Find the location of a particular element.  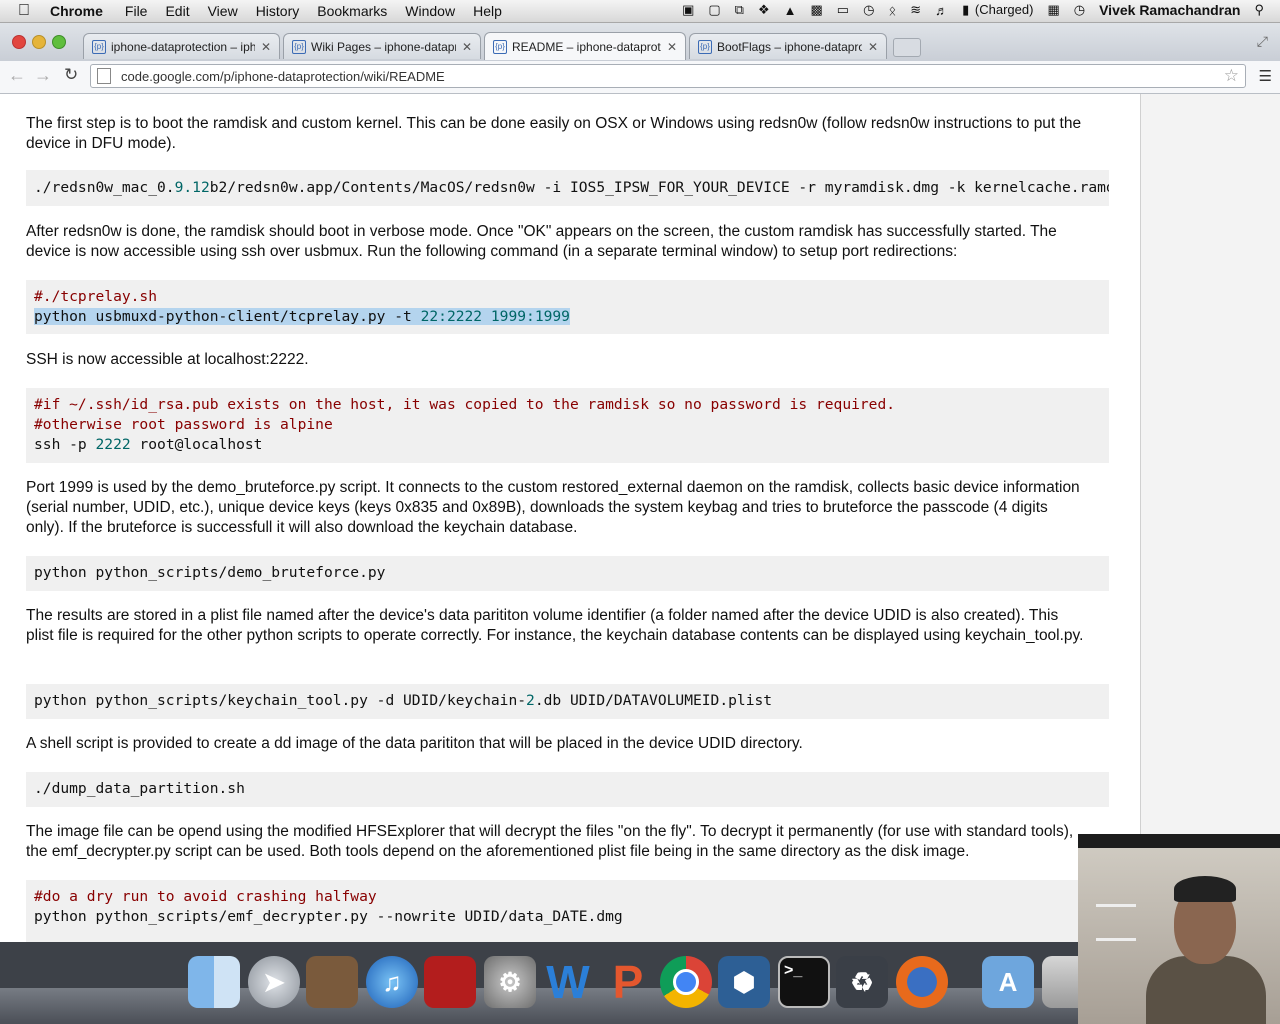

dropbox-status-icon: ❖ is located at coordinates (764, 10).